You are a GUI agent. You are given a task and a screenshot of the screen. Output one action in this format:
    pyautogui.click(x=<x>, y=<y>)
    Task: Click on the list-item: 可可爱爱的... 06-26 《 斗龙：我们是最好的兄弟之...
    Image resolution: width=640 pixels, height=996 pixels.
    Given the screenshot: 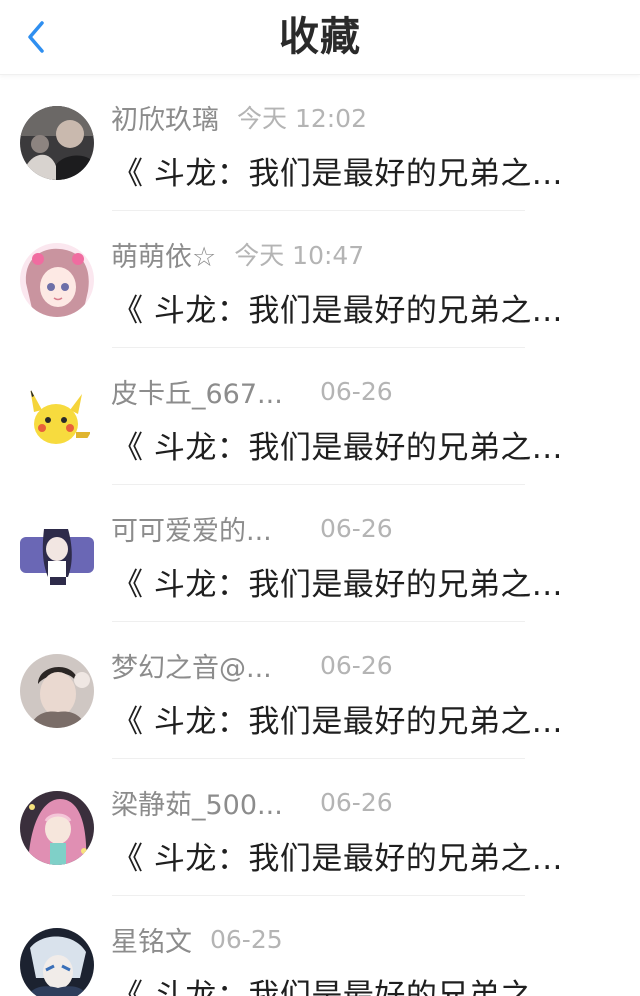 What is the action you would take?
    pyautogui.click(x=320, y=553)
    